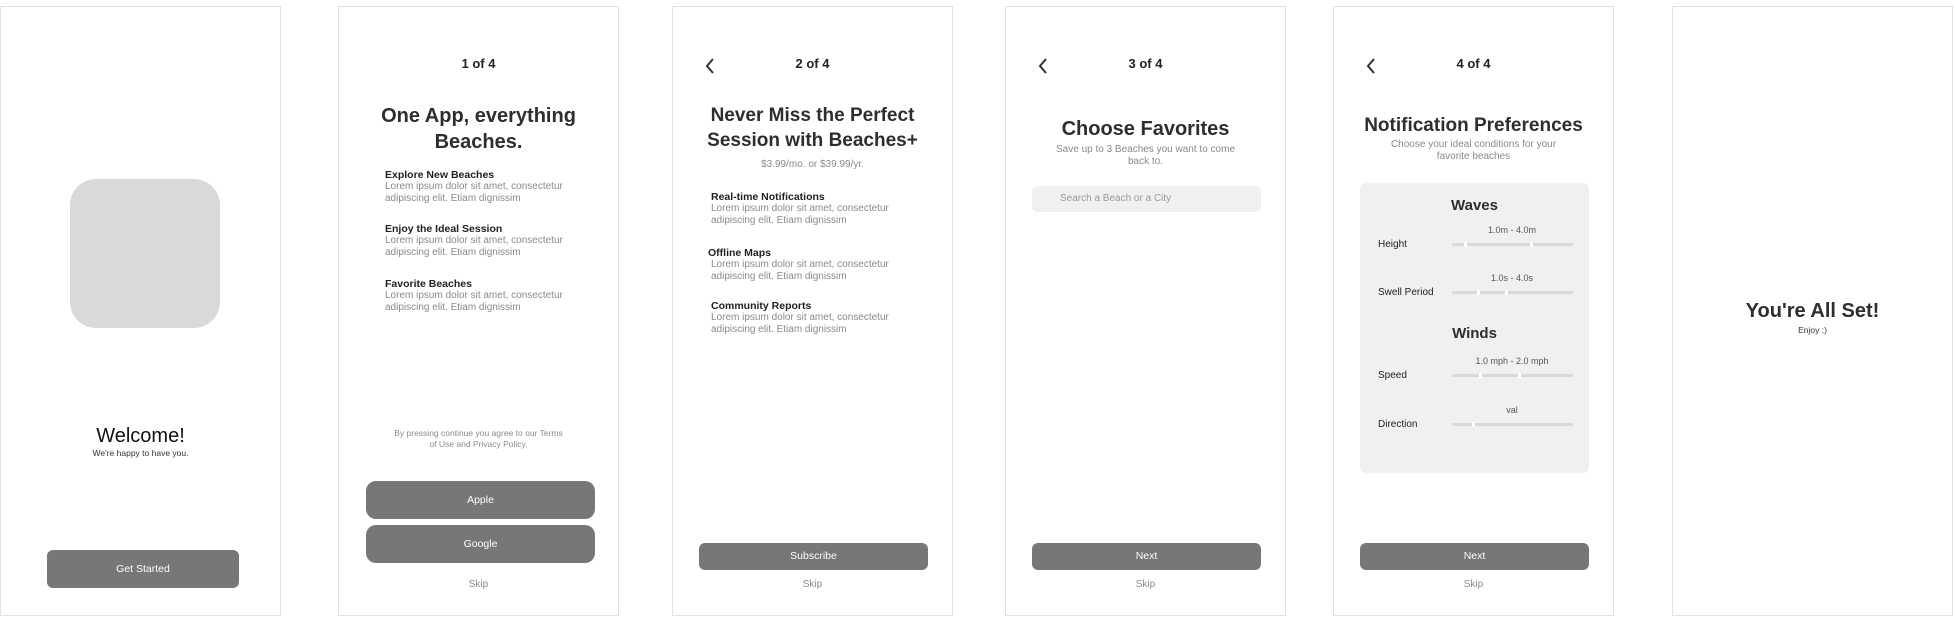  What do you see at coordinates (1512, 292) in the screenshot?
I see `swell-period-range-slider` at bounding box center [1512, 292].